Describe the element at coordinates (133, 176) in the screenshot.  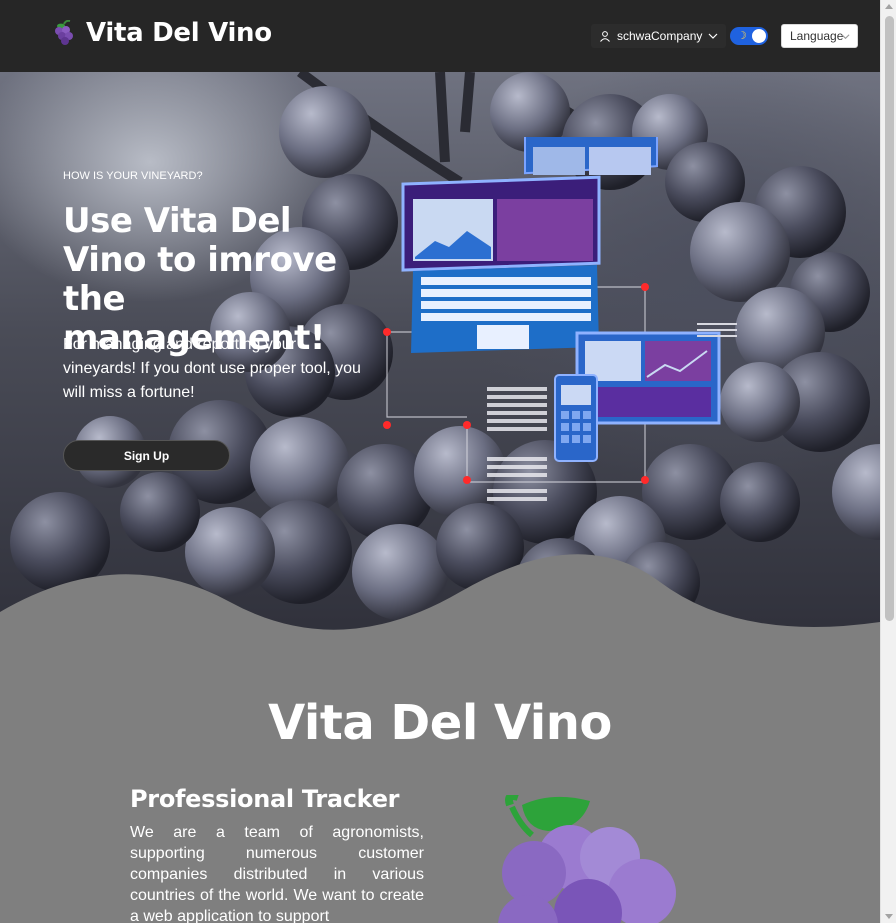
I see `hero-eyebrow: HOW IS YOUR VINEYARD?` at that location.